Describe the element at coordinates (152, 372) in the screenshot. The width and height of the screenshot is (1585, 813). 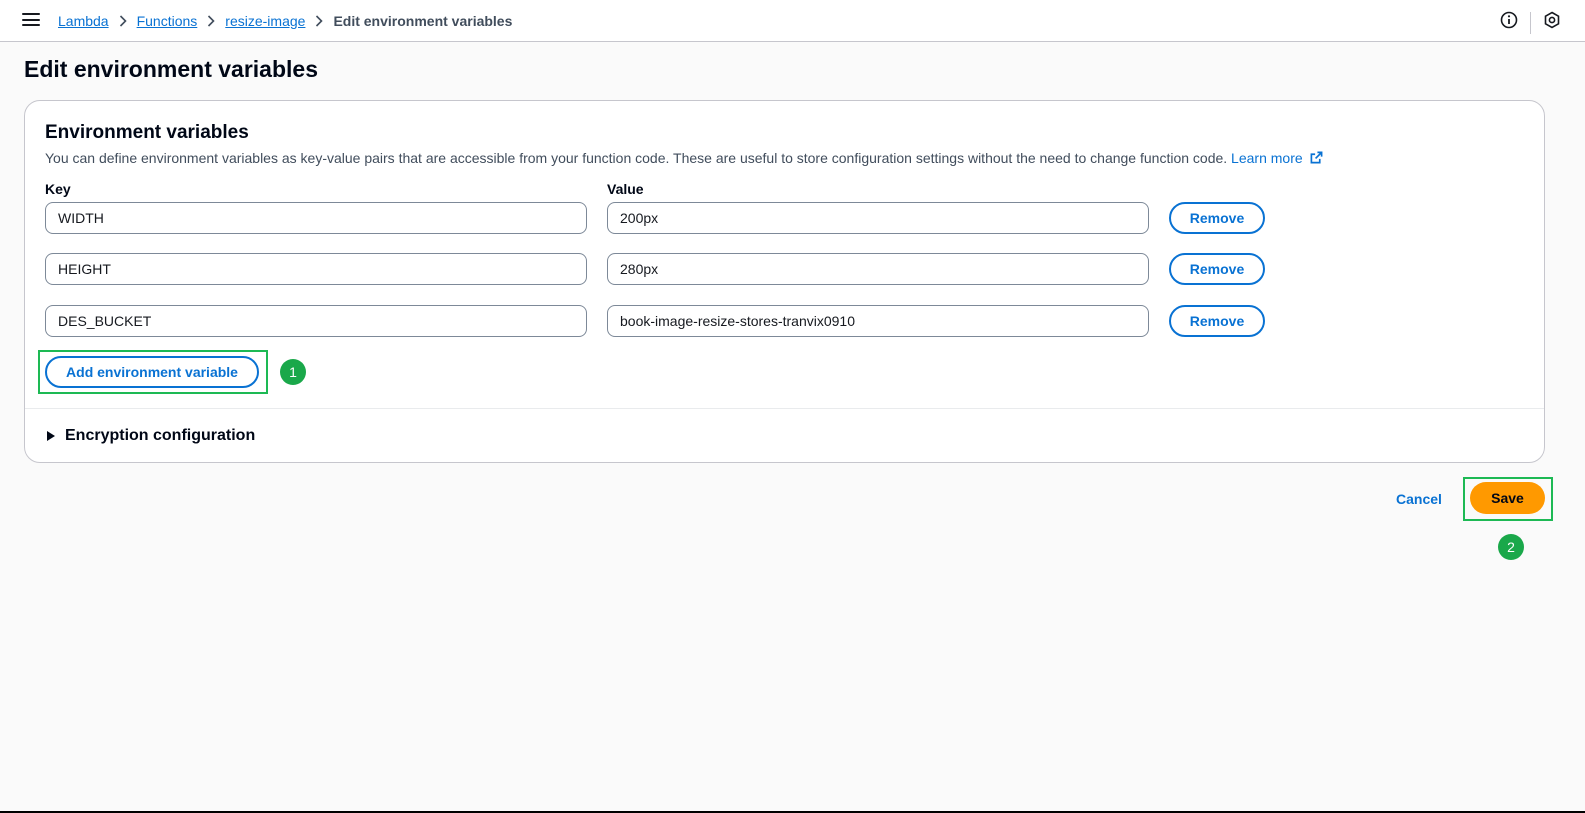
I see `add-environment-variable-button: Add environment variable` at that location.